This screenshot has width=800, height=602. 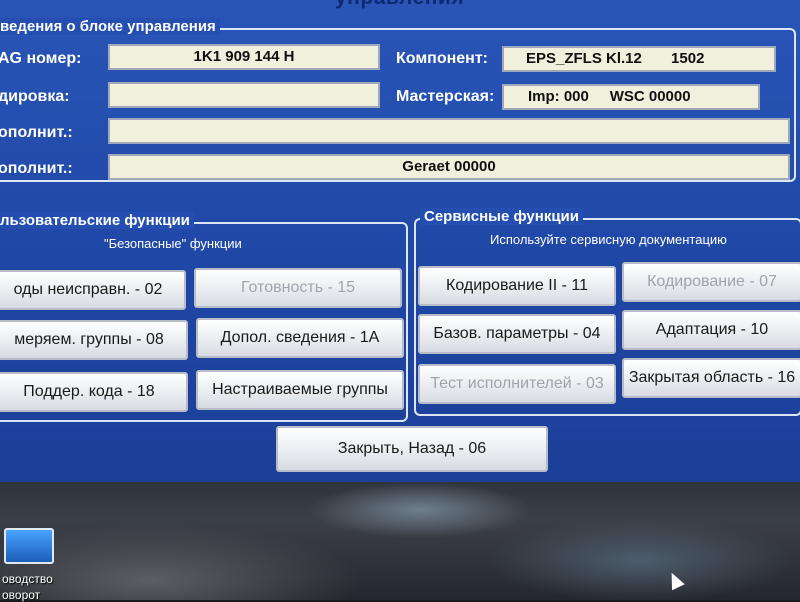 What do you see at coordinates (97, 220) in the screenshot?
I see `user-functions-title: льзовательские функции` at bounding box center [97, 220].